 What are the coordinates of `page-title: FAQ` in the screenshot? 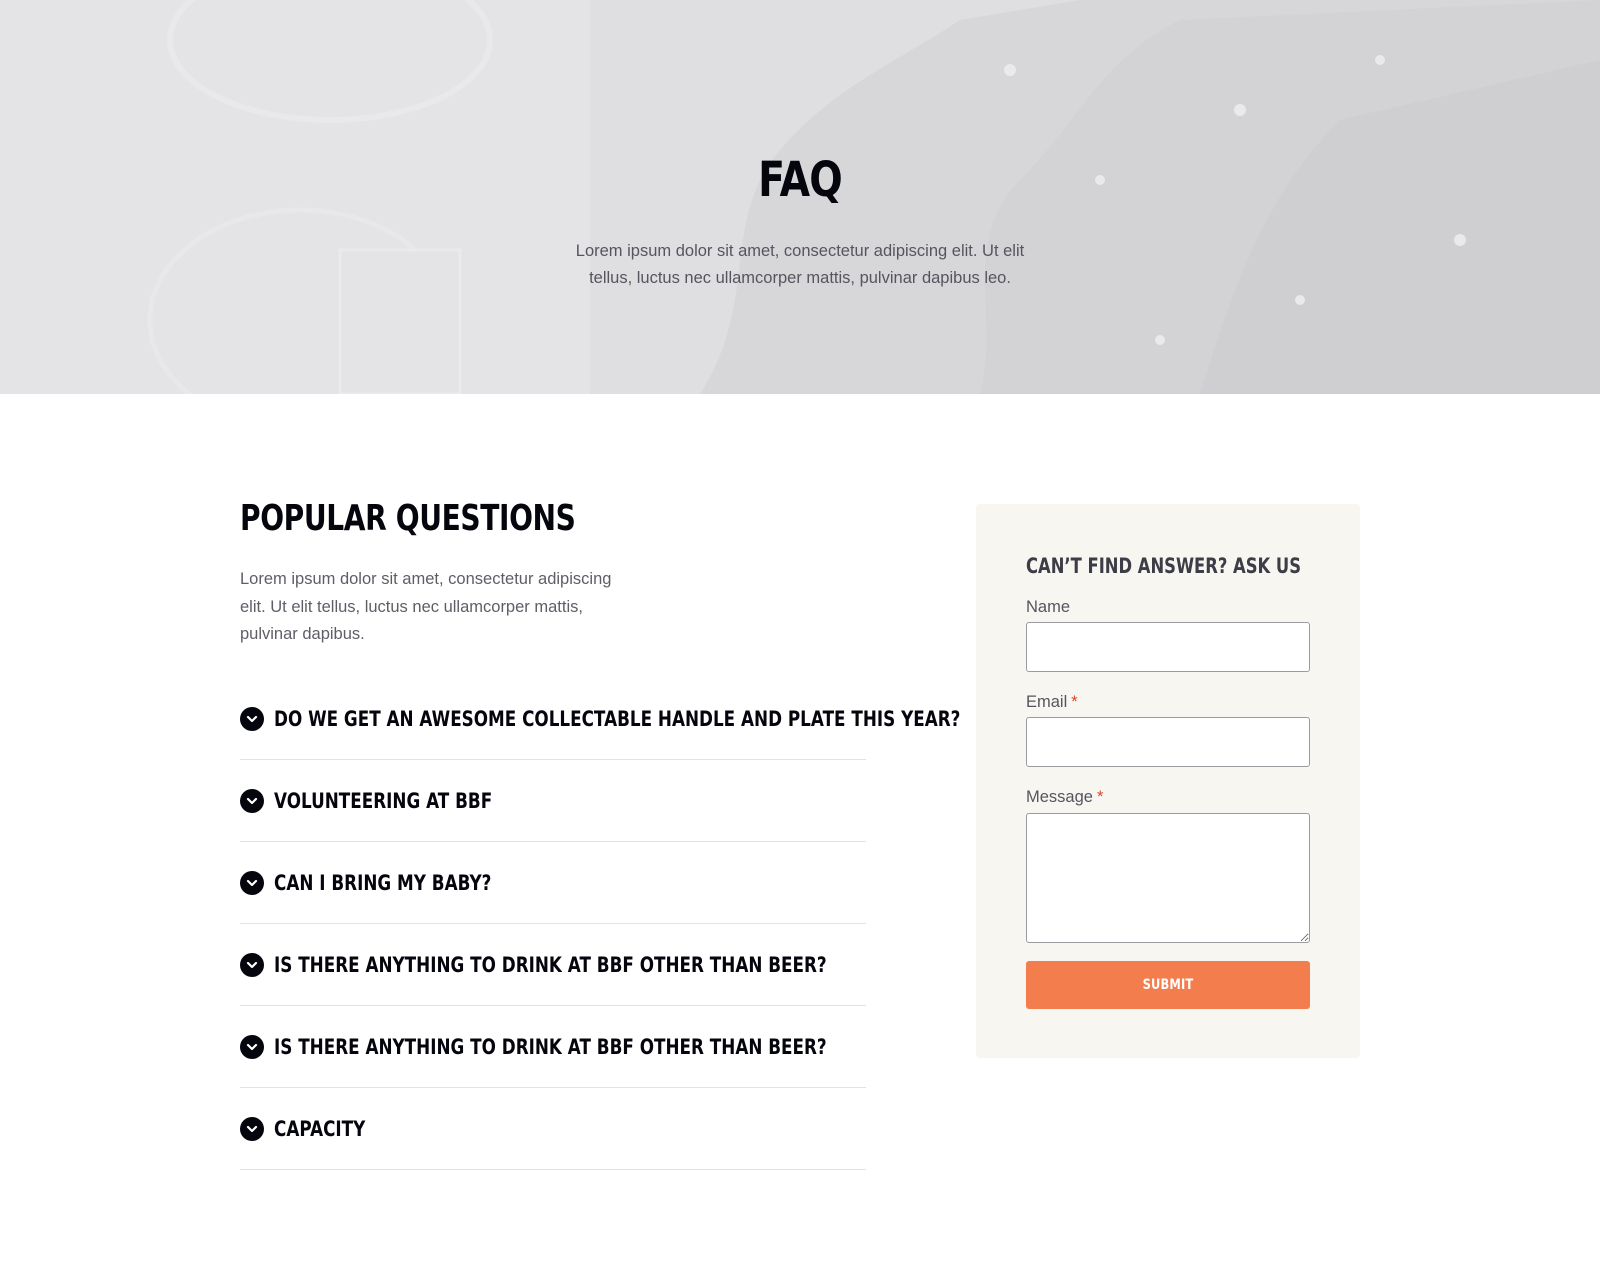 It's located at (800, 180).